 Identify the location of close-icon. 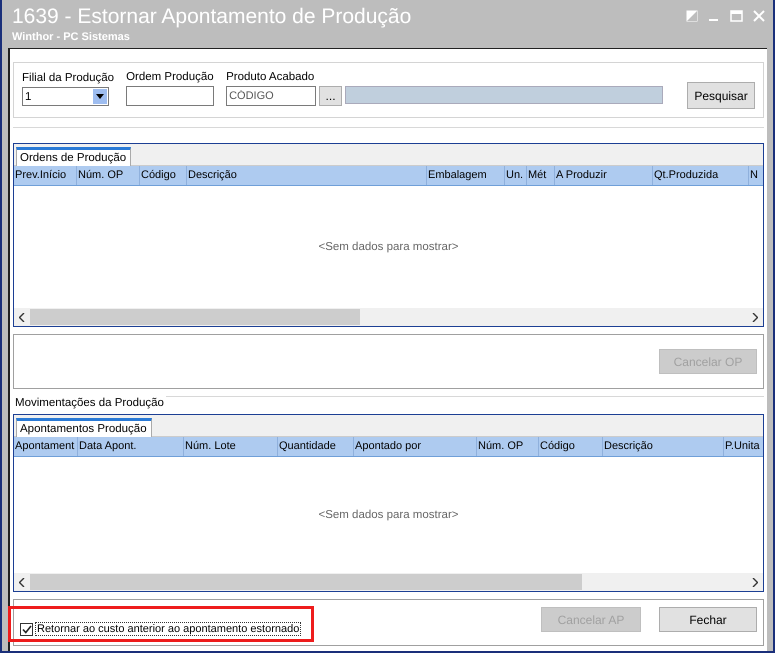
(759, 16).